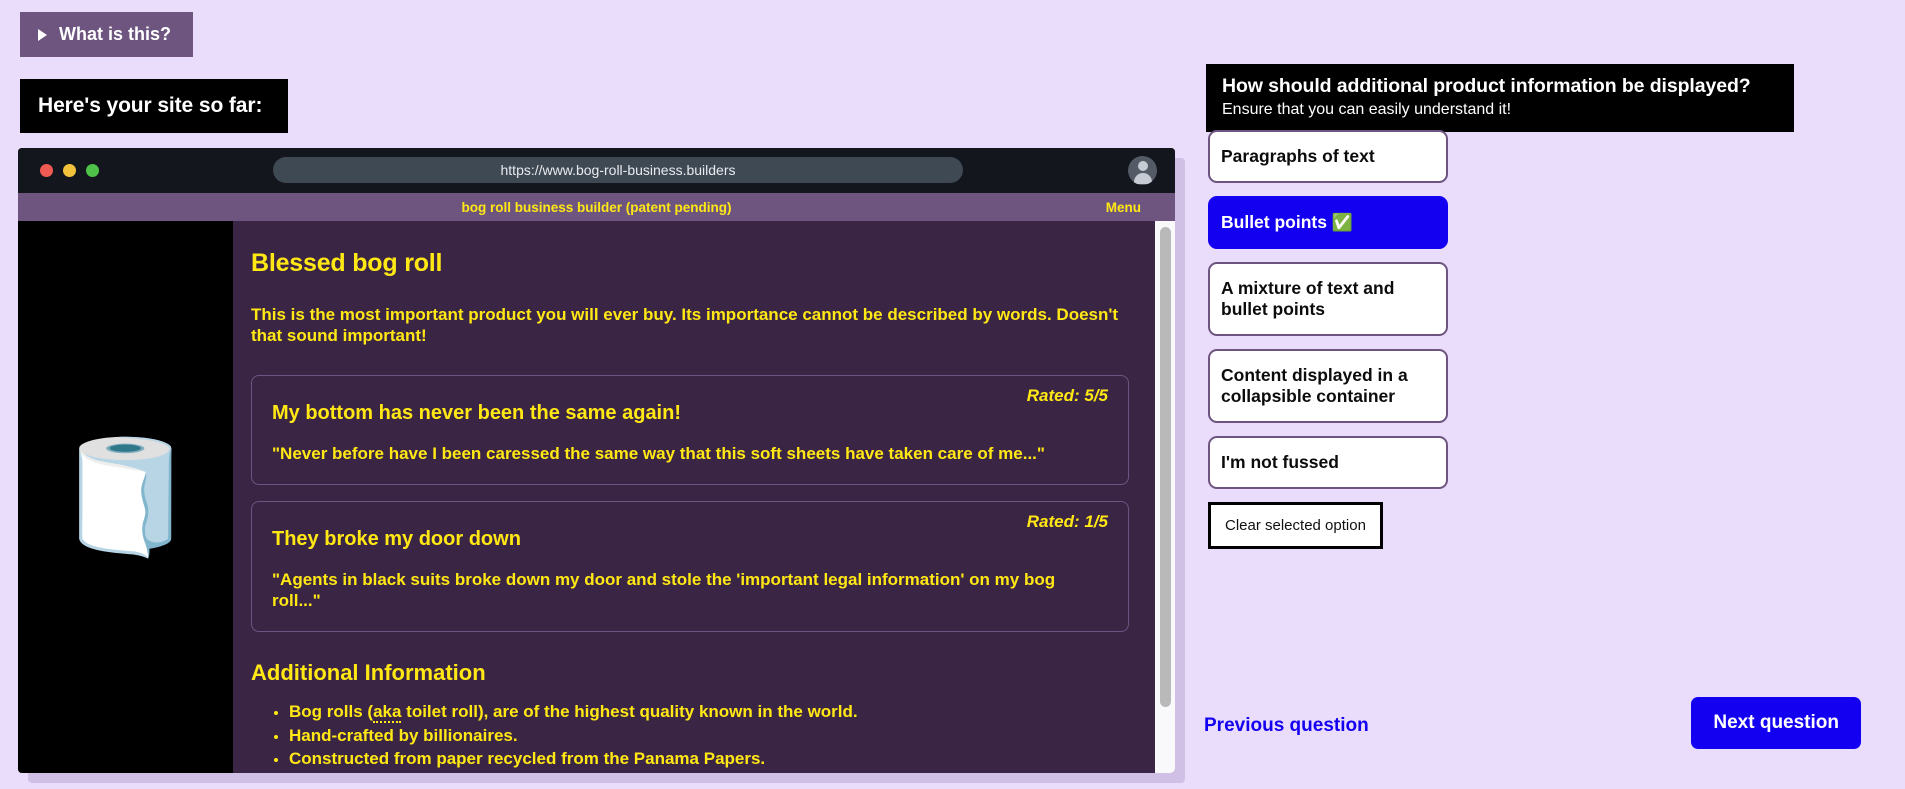 This screenshot has width=1905, height=789. I want to click on review-rating: Rated: 1/5, so click(1067, 521).